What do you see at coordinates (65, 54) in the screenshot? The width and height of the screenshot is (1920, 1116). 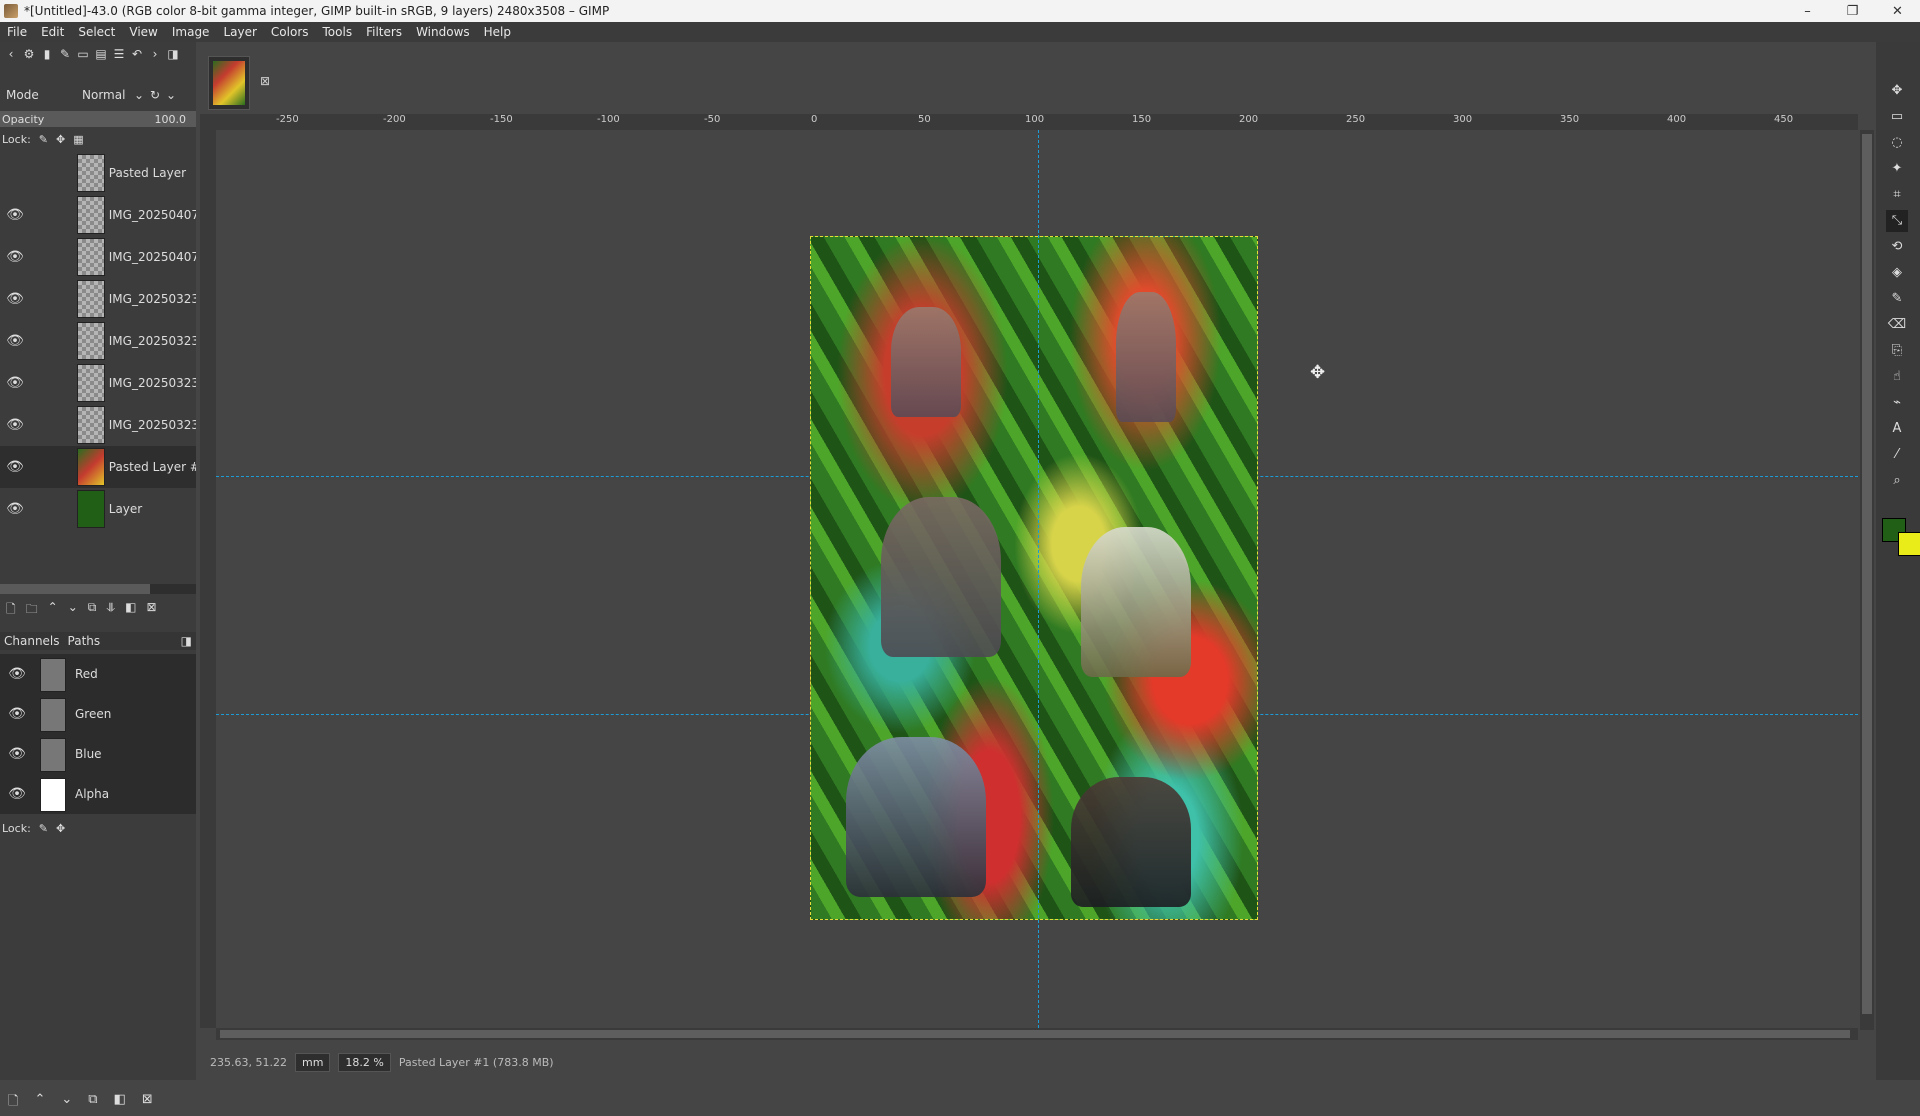 I see `paintbrush-icon: ✎` at bounding box center [65, 54].